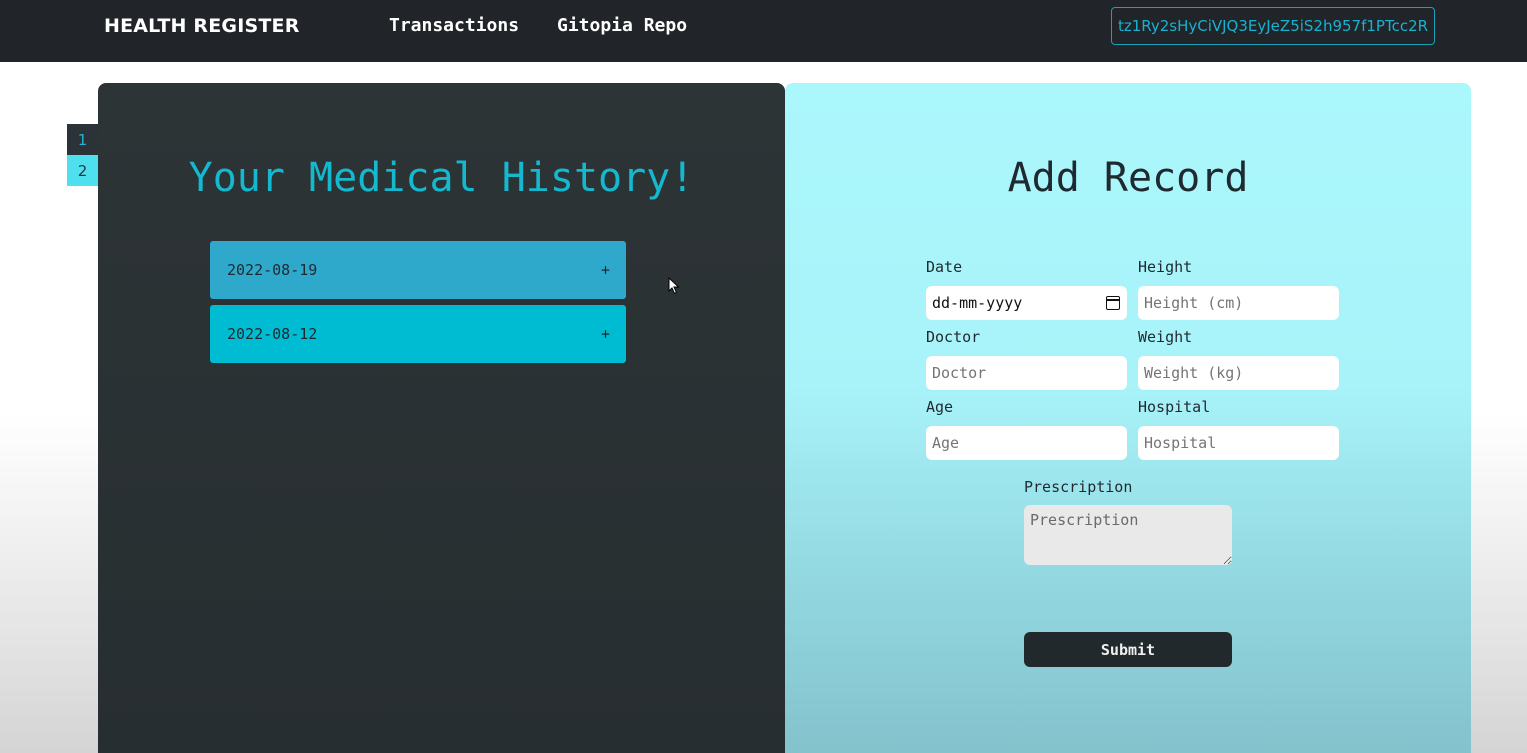  Describe the element at coordinates (1165, 267) in the screenshot. I see `height-label: Height` at that location.